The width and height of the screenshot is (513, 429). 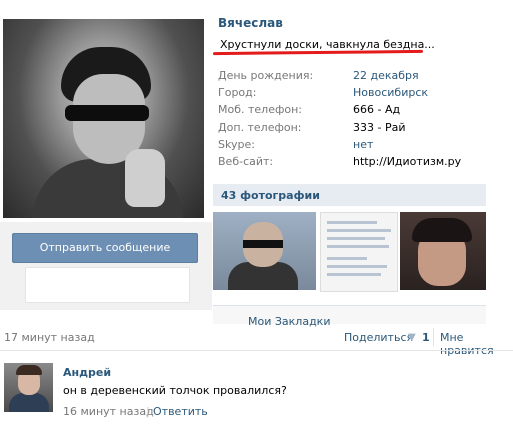 I want to click on like-link: Мне нравится, so click(x=476, y=344).